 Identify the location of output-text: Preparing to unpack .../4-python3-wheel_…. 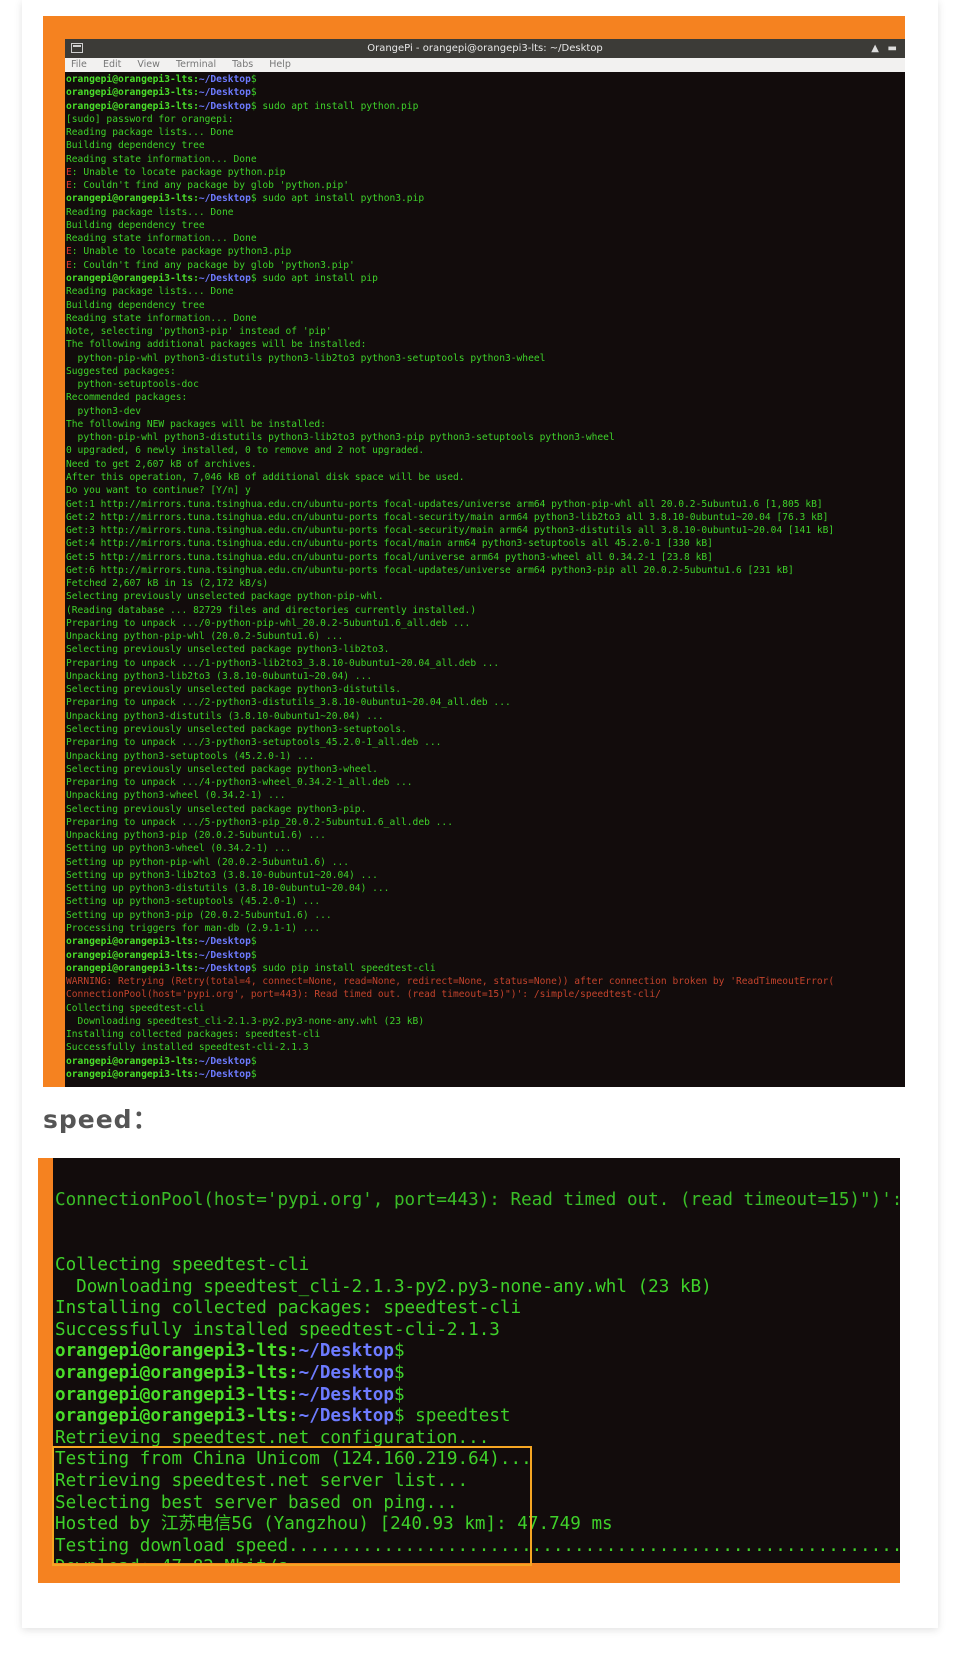
(239, 783).